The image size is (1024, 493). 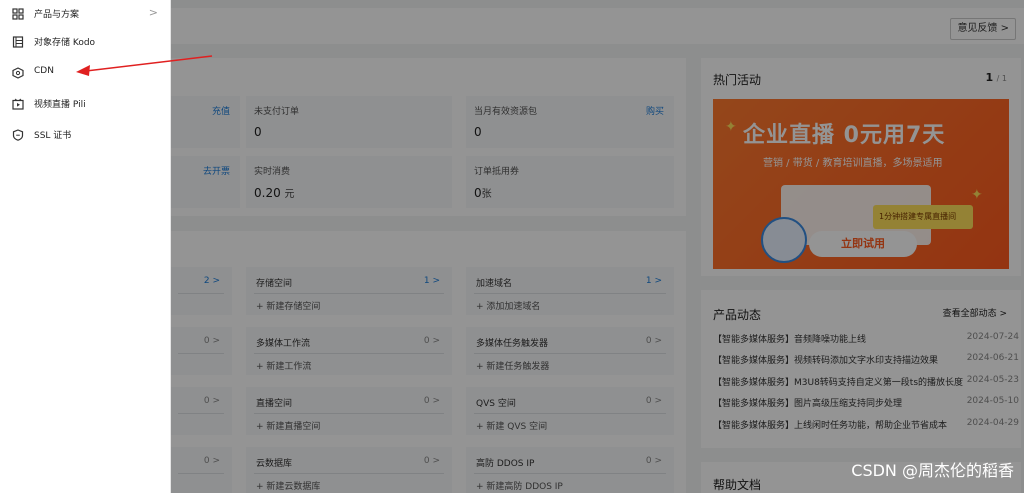 I want to click on annotation-arrow-icon, so click(x=144, y=65).